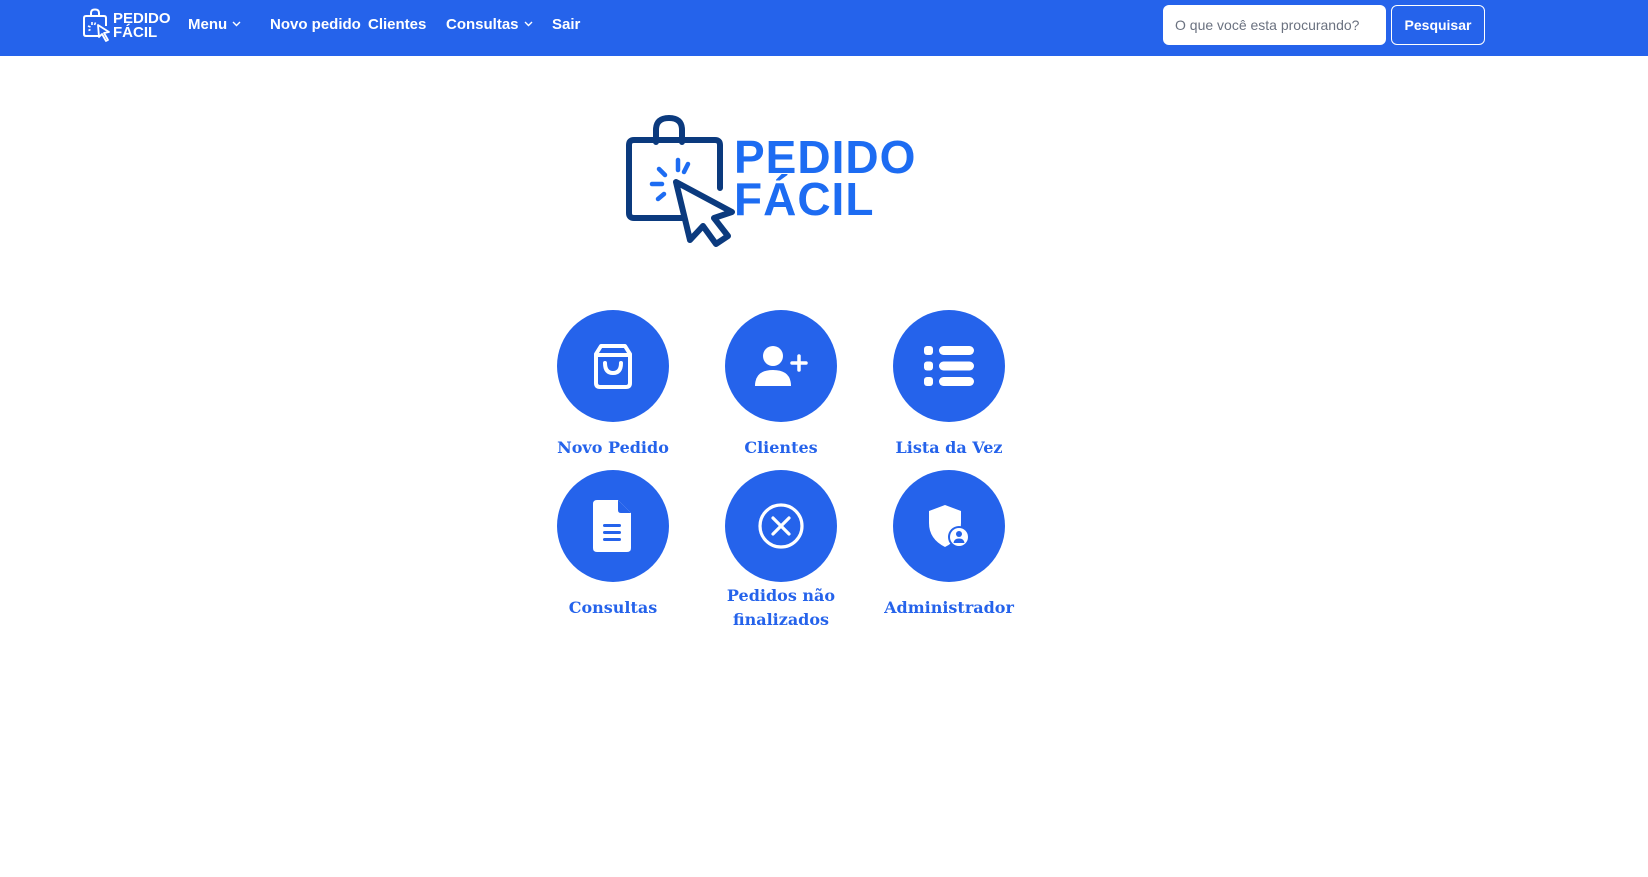 The height and width of the screenshot is (877, 1648). Describe the element at coordinates (781, 608) in the screenshot. I see `tile-pedidos-nao-finalizados-label: Pedidos não finalizados` at that location.